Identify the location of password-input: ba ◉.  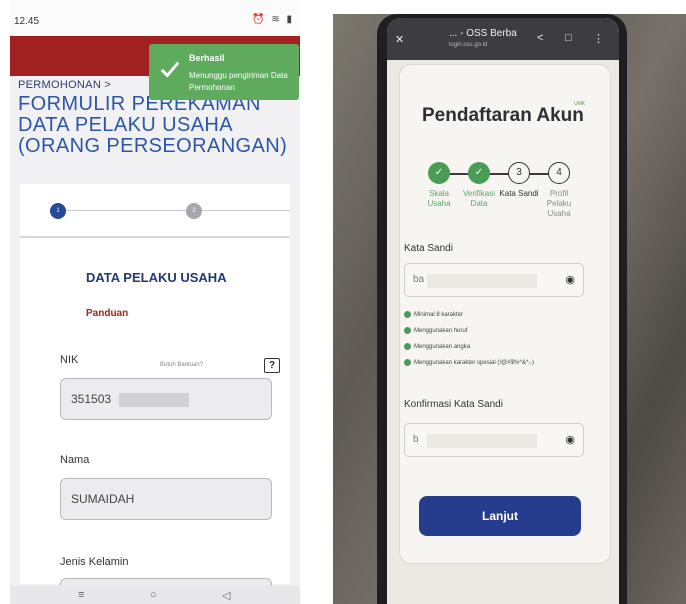
(494, 280).